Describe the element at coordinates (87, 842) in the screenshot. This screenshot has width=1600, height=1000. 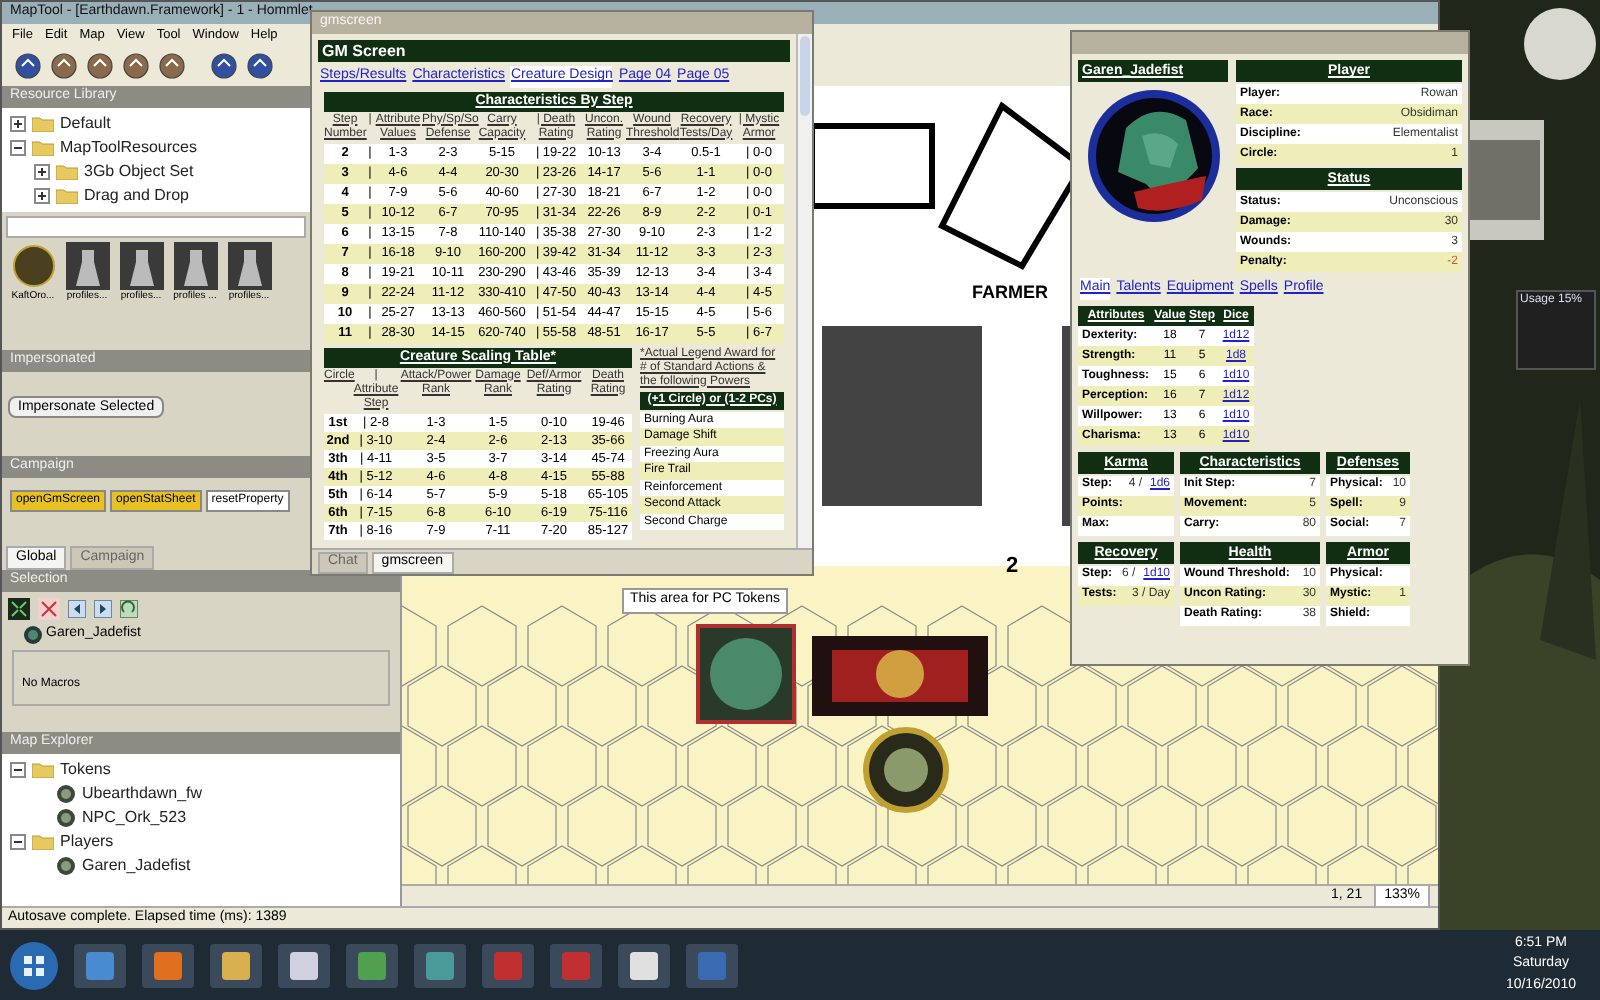
I see `tree-item: Players` at that location.